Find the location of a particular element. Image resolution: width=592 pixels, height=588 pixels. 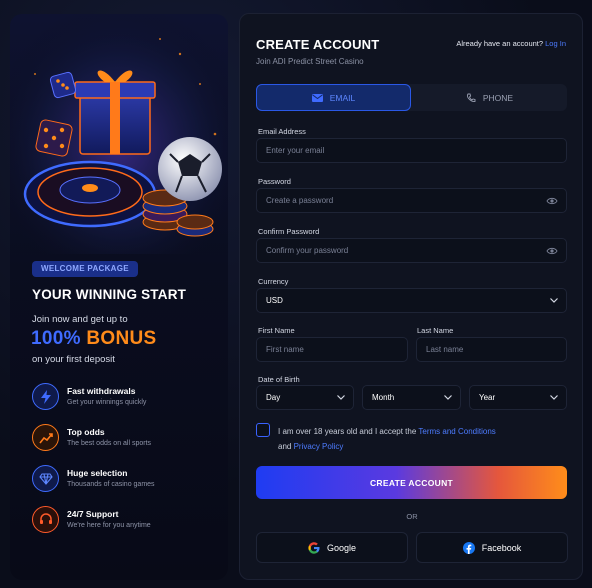

signup-method-tabs: EMAIL PHONE is located at coordinates (411, 97).